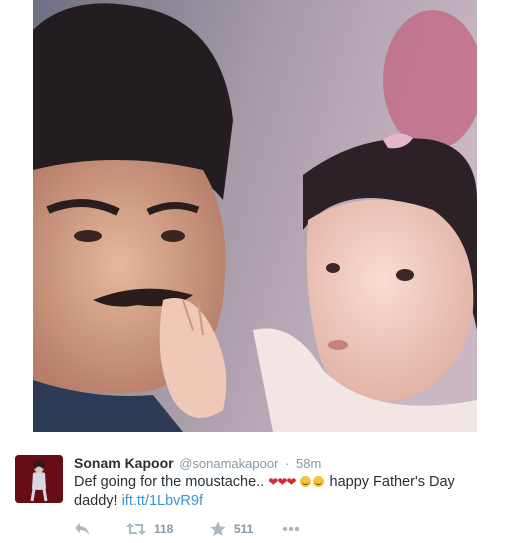 The image size is (511, 543). I want to click on star-icon, so click(218, 528).